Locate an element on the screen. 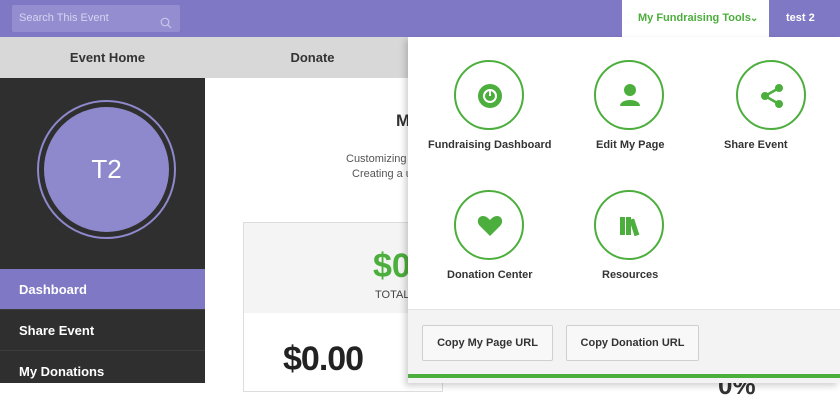 The height and width of the screenshot is (401, 840). tool-edit-my-page: Edit My Page is located at coordinates (629, 125).